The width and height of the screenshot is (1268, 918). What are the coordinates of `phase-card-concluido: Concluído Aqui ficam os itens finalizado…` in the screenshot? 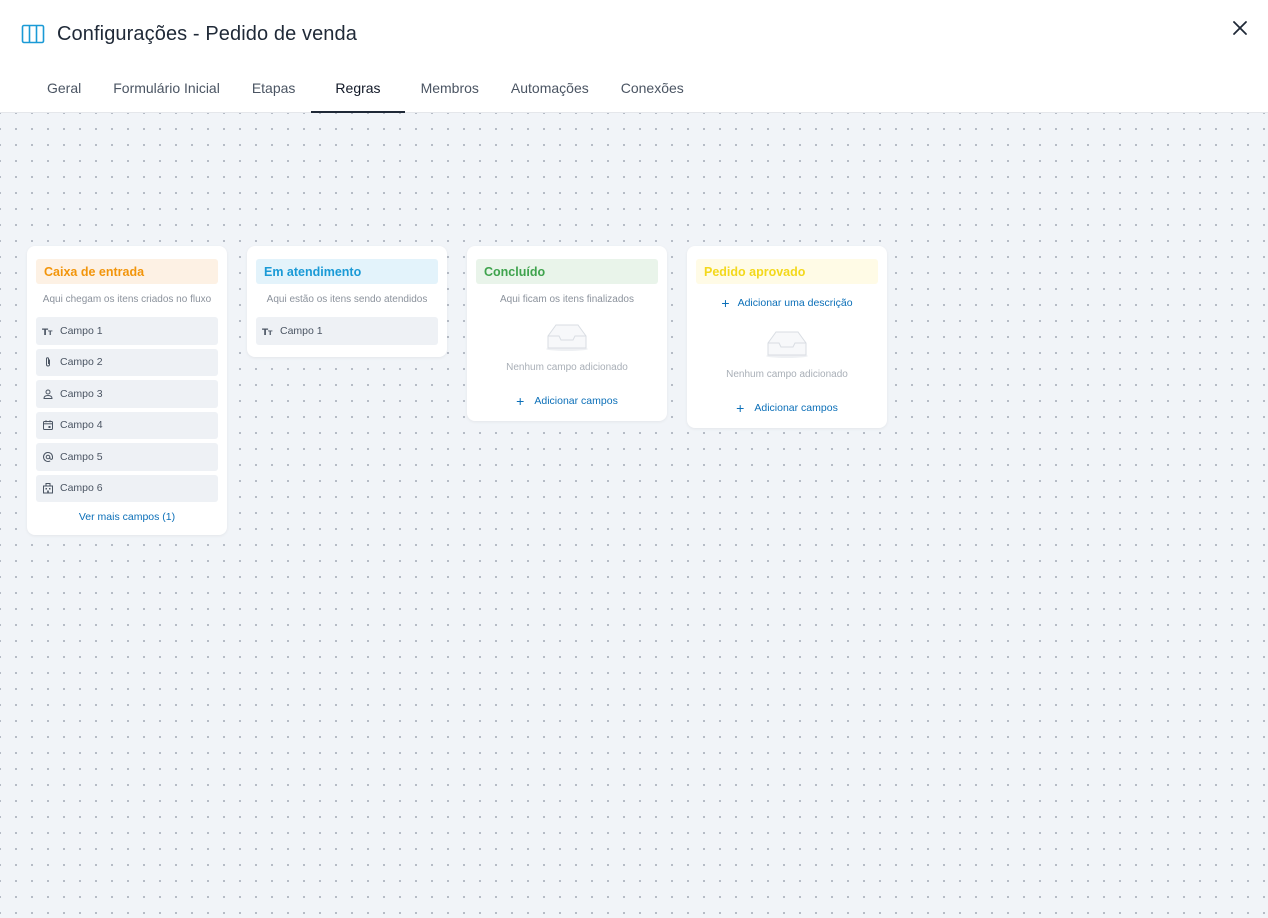 It's located at (567, 333).